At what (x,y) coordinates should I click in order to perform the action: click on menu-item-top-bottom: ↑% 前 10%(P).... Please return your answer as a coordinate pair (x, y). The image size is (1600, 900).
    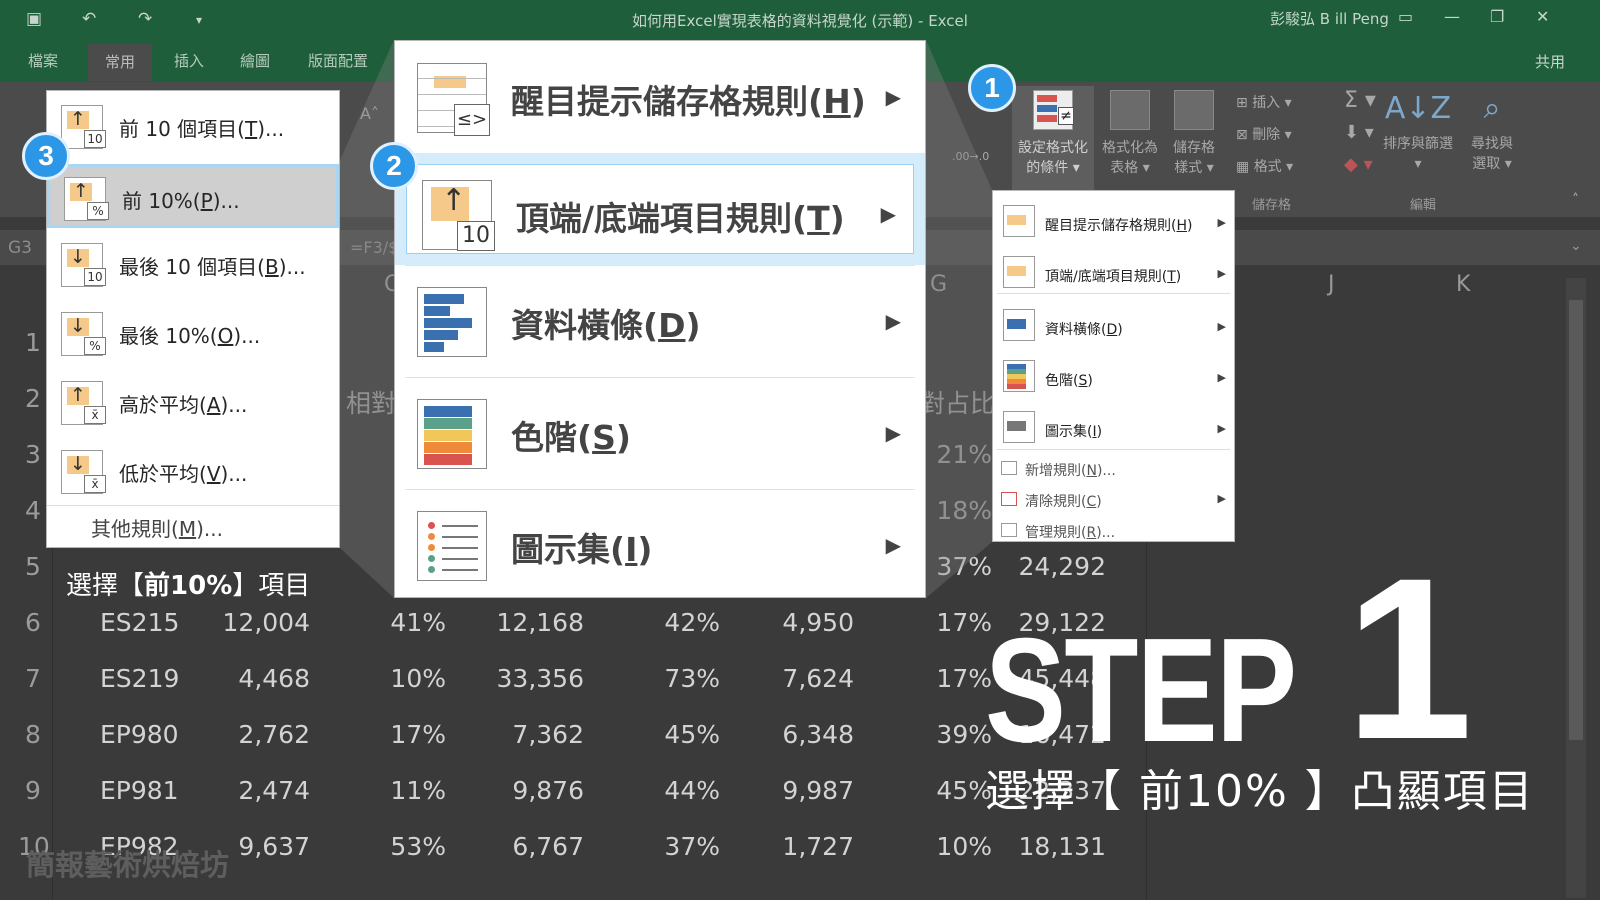
    Looking at the image, I should click on (193, 196).